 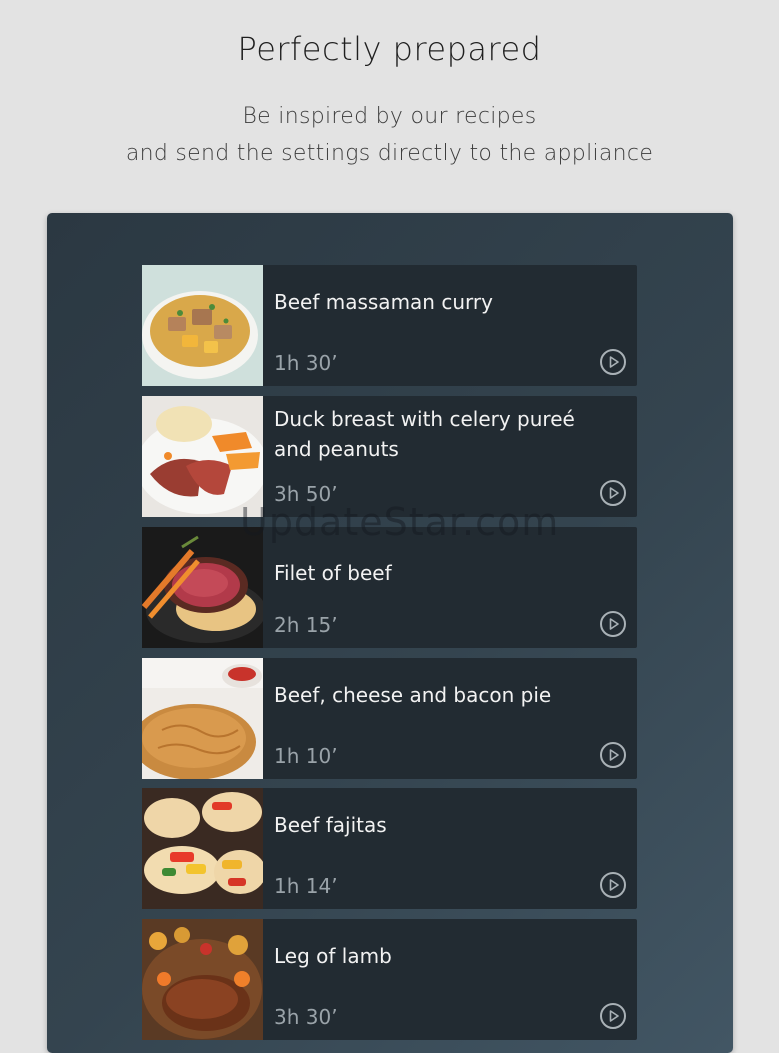 What do you see at coordinates (400, 522) in the screenshot?
I see `watermark-text: UpdateStar.com` at bounding box center [400, 522].